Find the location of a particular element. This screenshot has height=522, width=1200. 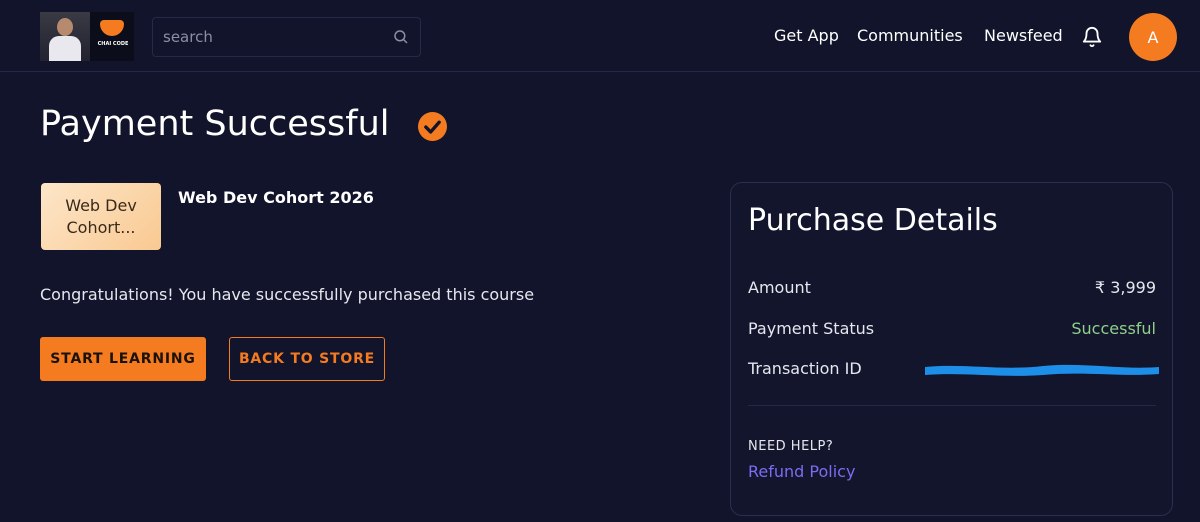

nav-communities: Communities is located at coordinates (910, 35).